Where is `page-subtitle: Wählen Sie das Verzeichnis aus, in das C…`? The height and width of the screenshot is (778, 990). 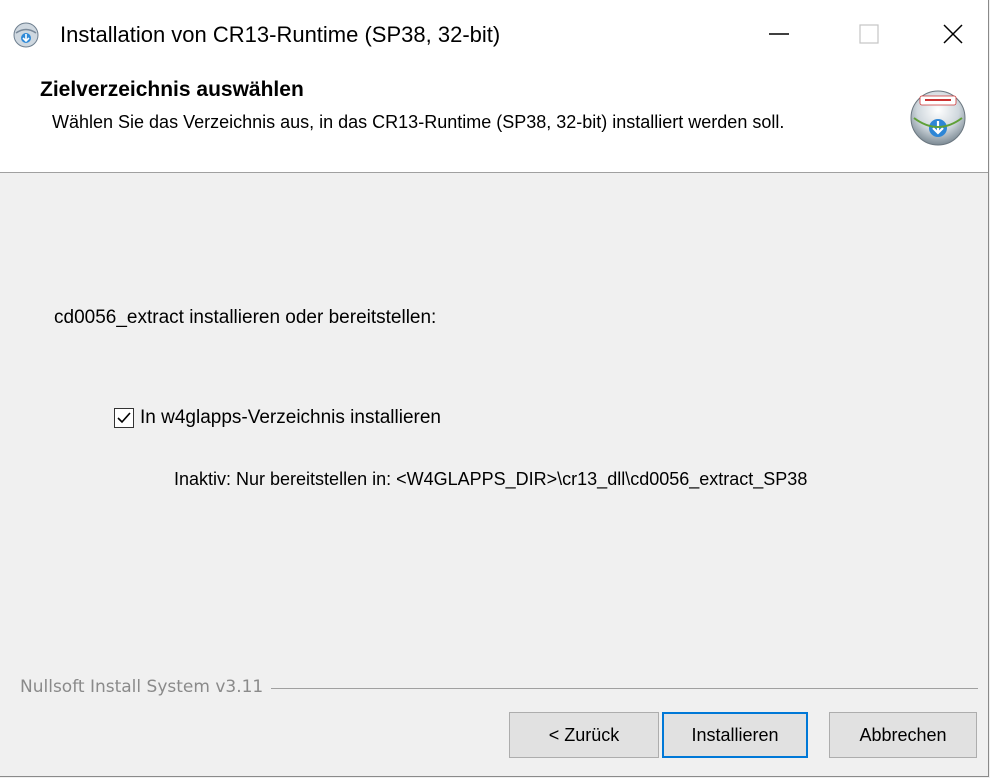 page-subtitle: Wählen Sie das Verzeichnis aus, in das C… is located at coordinates (418, 122).